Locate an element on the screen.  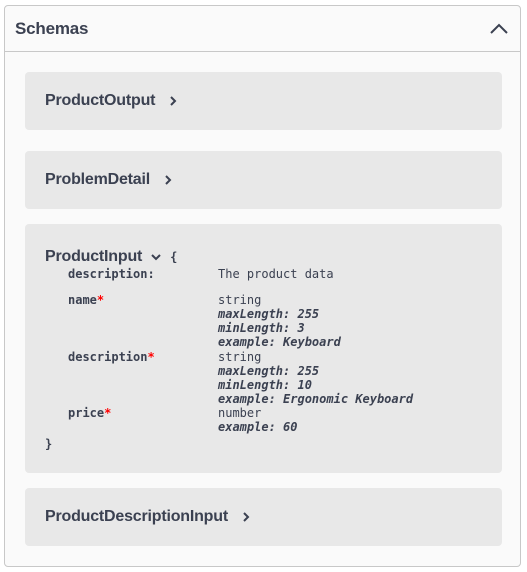
chevron-down-icon is located at coordinates (156, 257).